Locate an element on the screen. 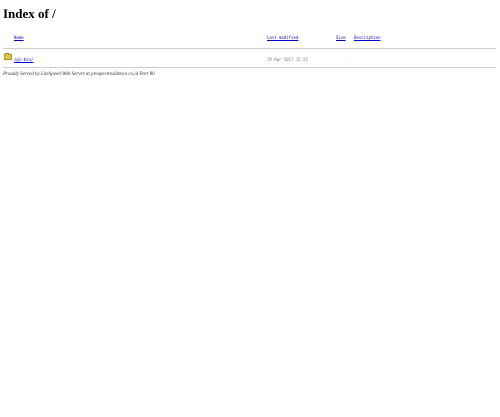 The height and width of the screenshot is (417, 500). sort-by-size-link: Size is located at coordinates (341, 37).